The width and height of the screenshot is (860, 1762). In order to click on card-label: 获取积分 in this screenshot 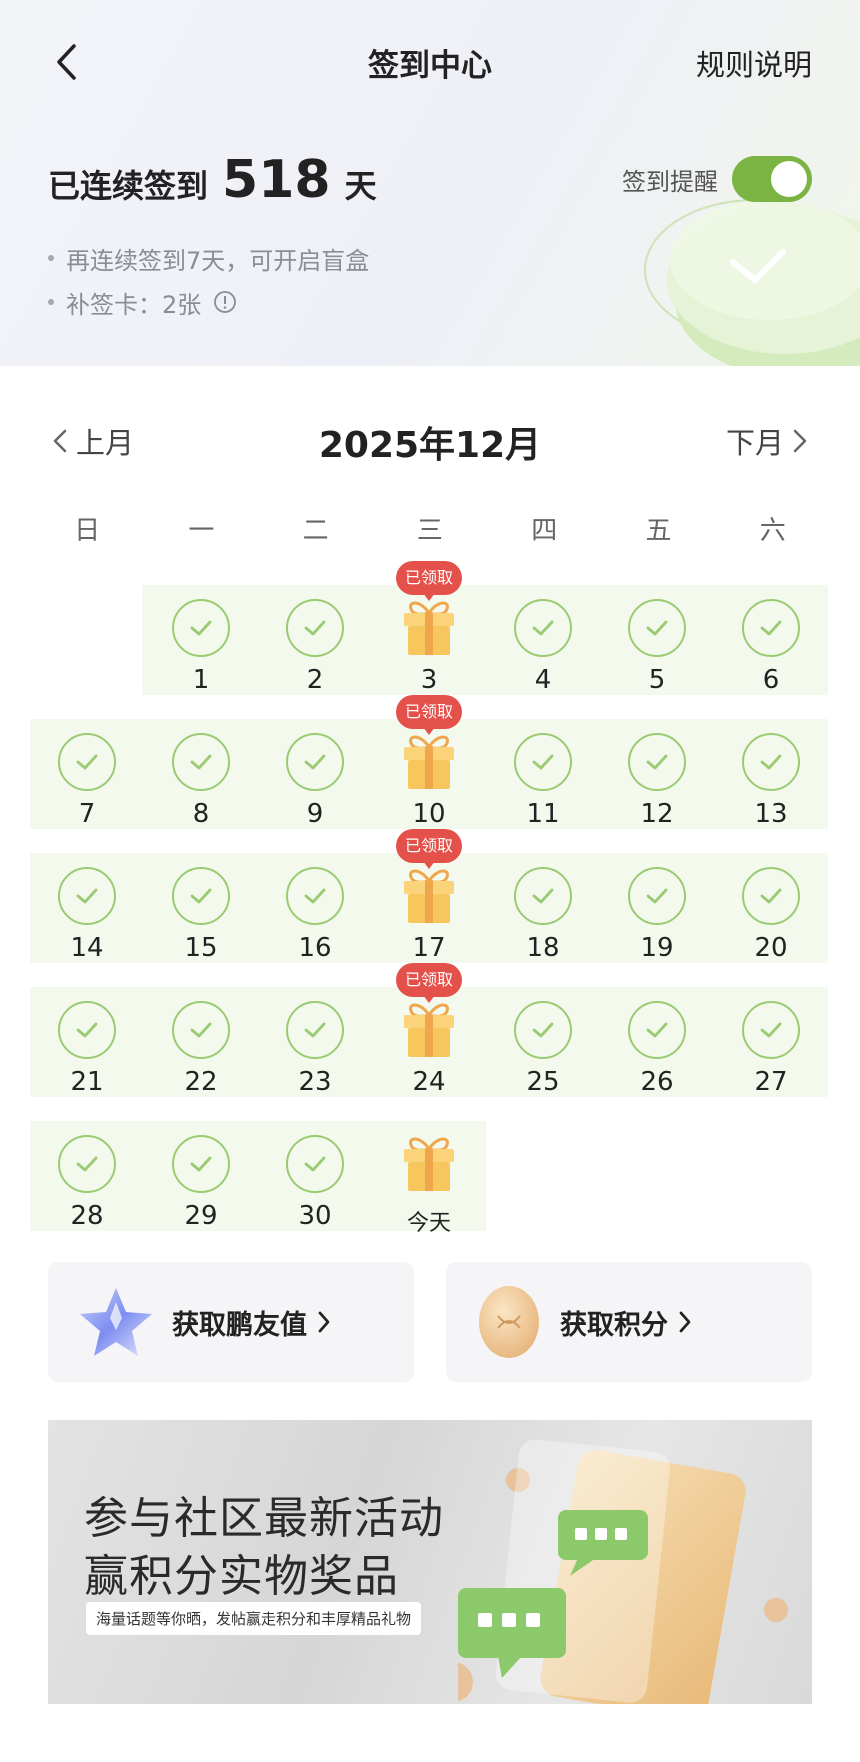, I will do `click(614, 1325)`.